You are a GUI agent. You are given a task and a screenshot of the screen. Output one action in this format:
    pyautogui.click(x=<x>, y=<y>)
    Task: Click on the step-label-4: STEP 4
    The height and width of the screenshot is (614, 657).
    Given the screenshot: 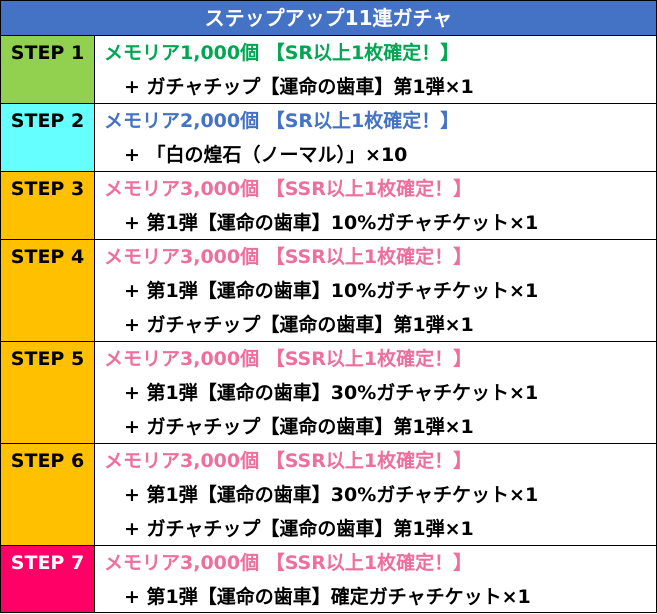 What is the action you would take?
    pyautogui.click(x=48, y=290)
    